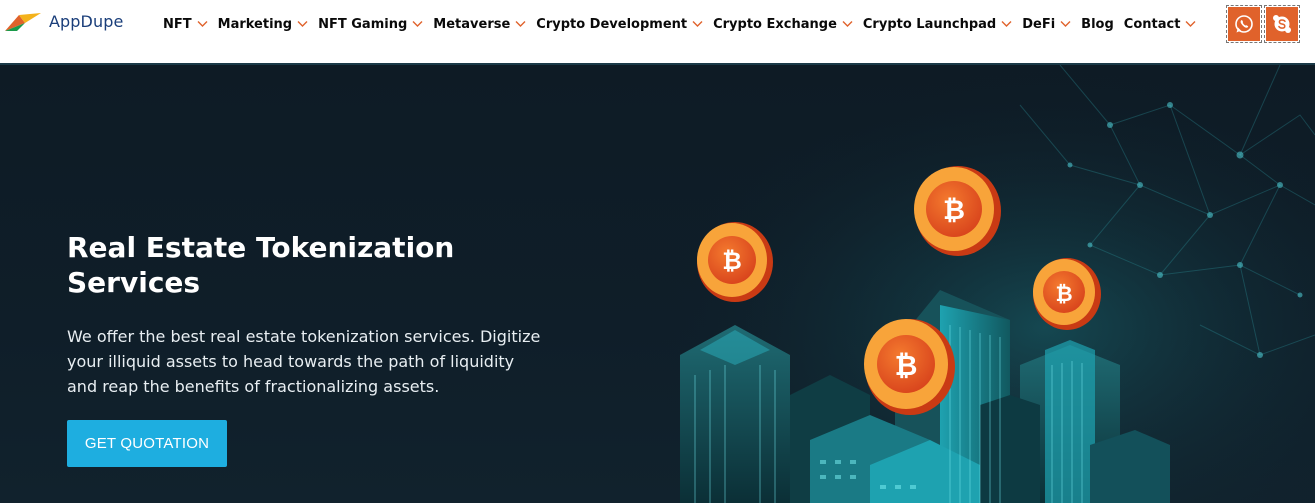 The height and width of the screenshot is (503, 1315). I want to click on nav-item-defi: DeFi, so click(1046, 24).